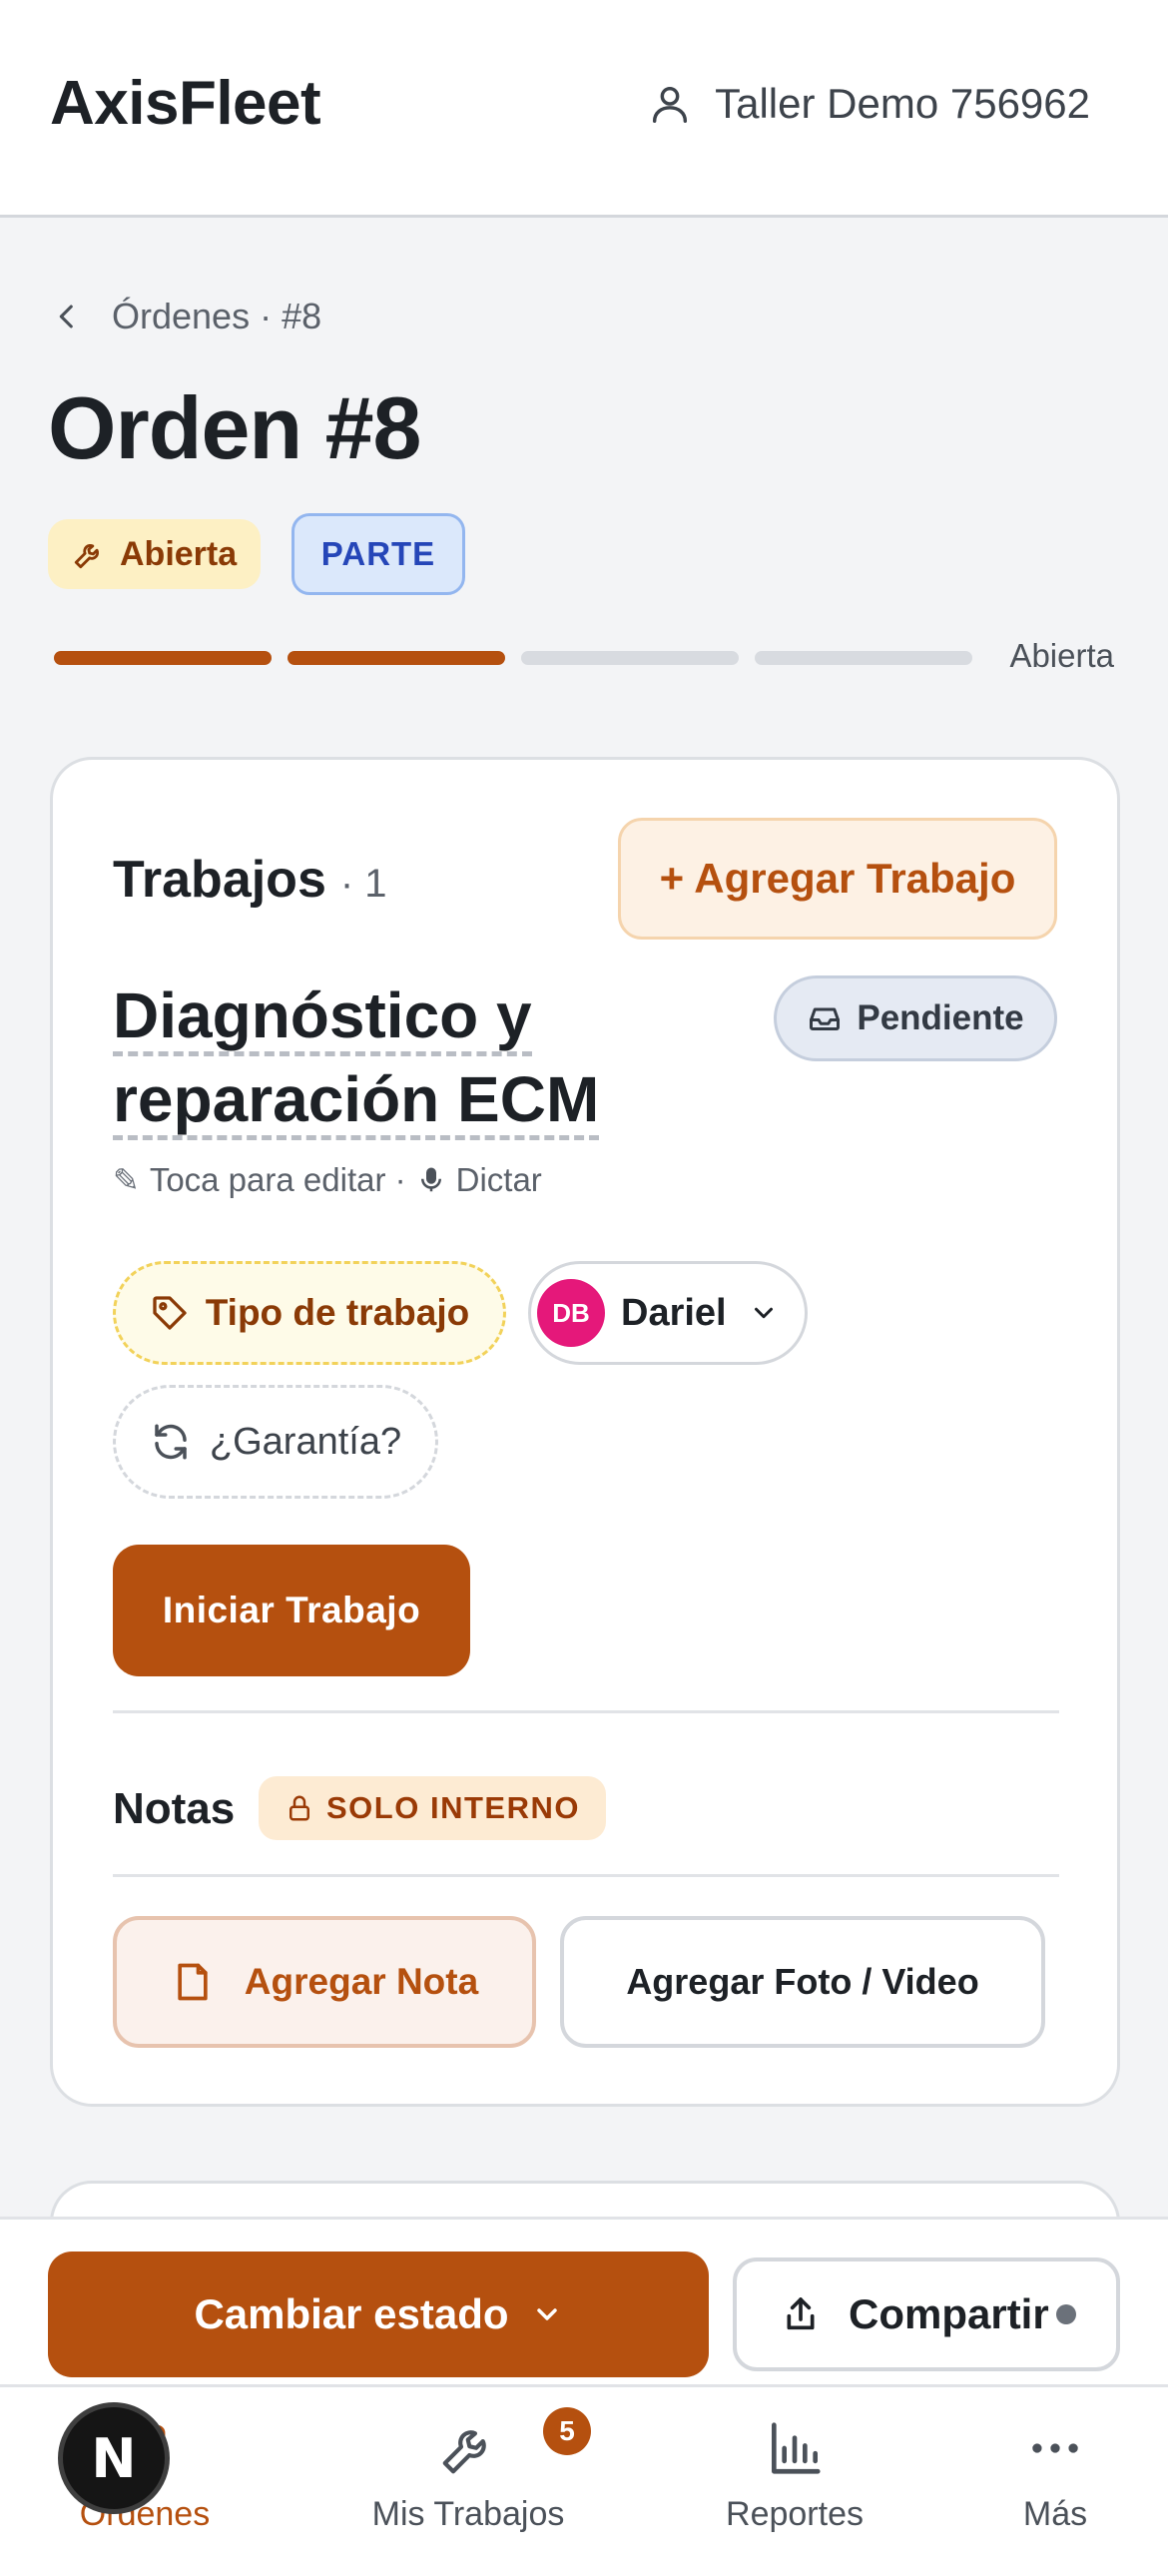 The image size is (1168, 2576). Describe the element at coordinates (126, 1180) in the screenshot. I see `pencil-icon: ✎` at that location.